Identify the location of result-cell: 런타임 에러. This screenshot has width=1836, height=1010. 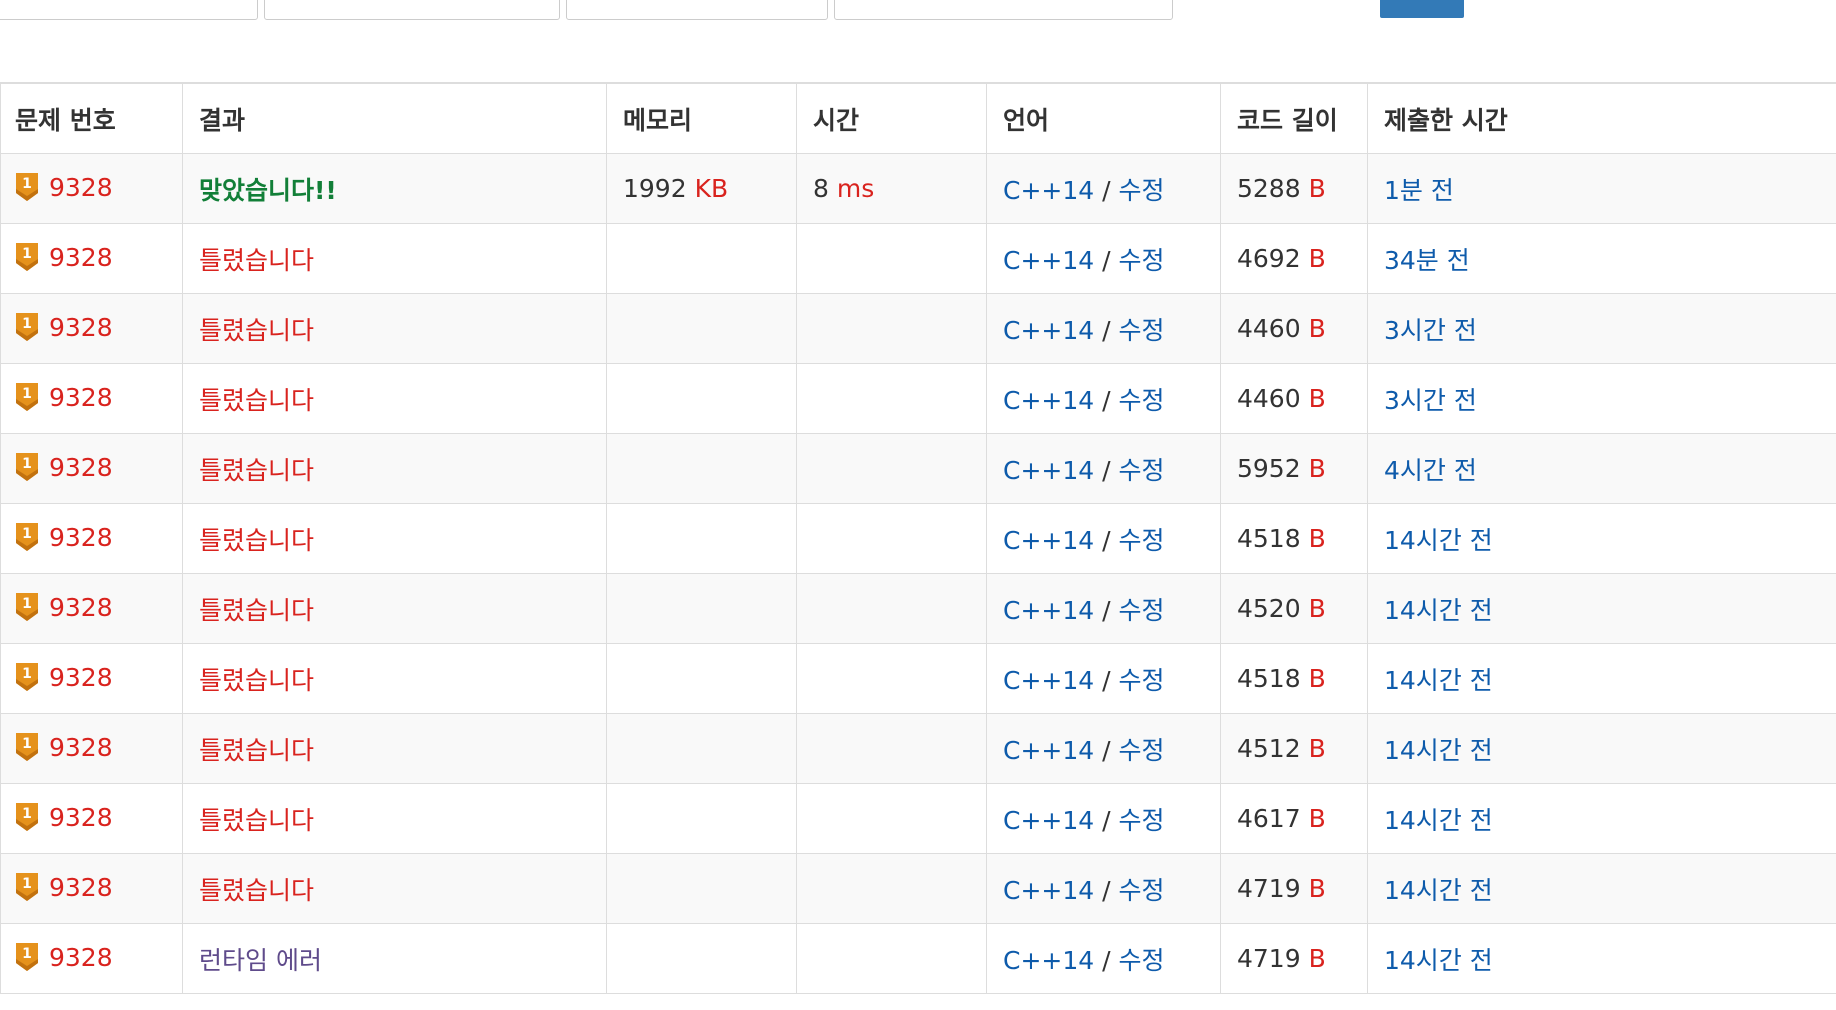
(394, 958).